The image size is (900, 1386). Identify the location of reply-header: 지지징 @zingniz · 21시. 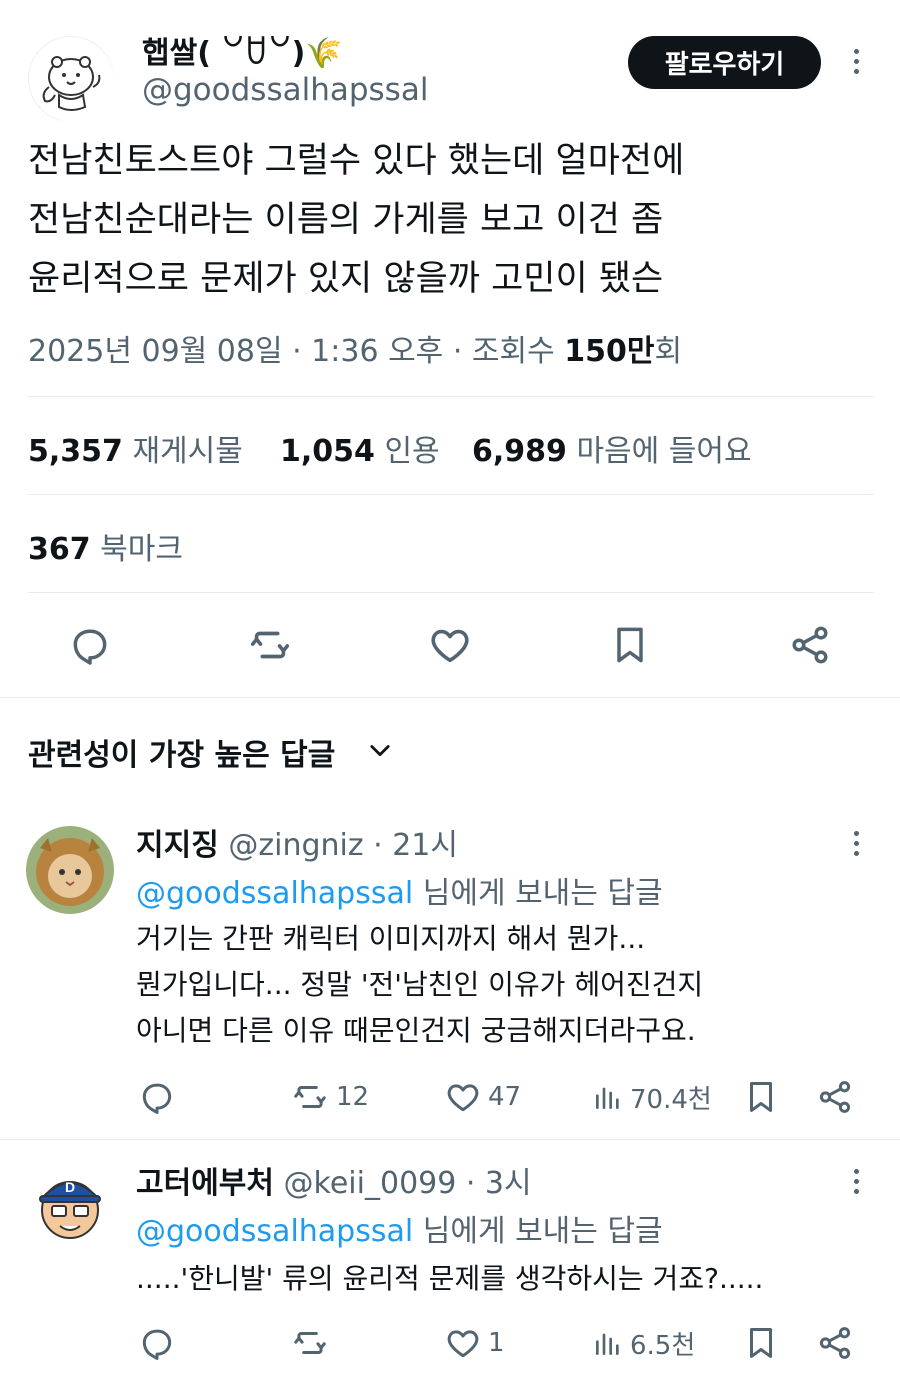
(297, 842).